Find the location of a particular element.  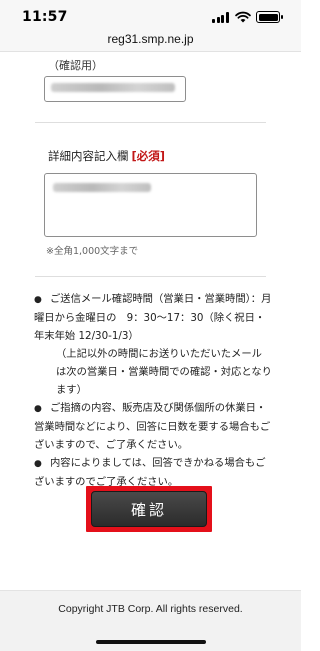

wifi-icon is located at coordinates (243, 17).